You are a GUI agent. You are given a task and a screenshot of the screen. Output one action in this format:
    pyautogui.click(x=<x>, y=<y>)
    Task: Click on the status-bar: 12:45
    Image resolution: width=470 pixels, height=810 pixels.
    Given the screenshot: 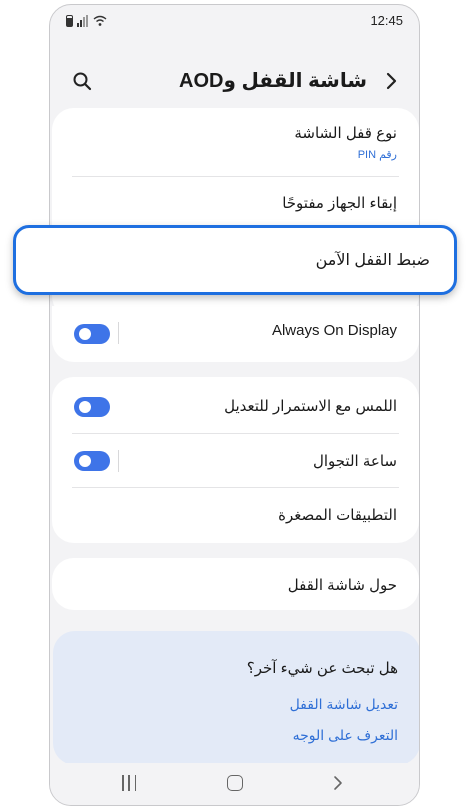 What is the action you would take?
    pyautogui.click(x=234, y=21)
    